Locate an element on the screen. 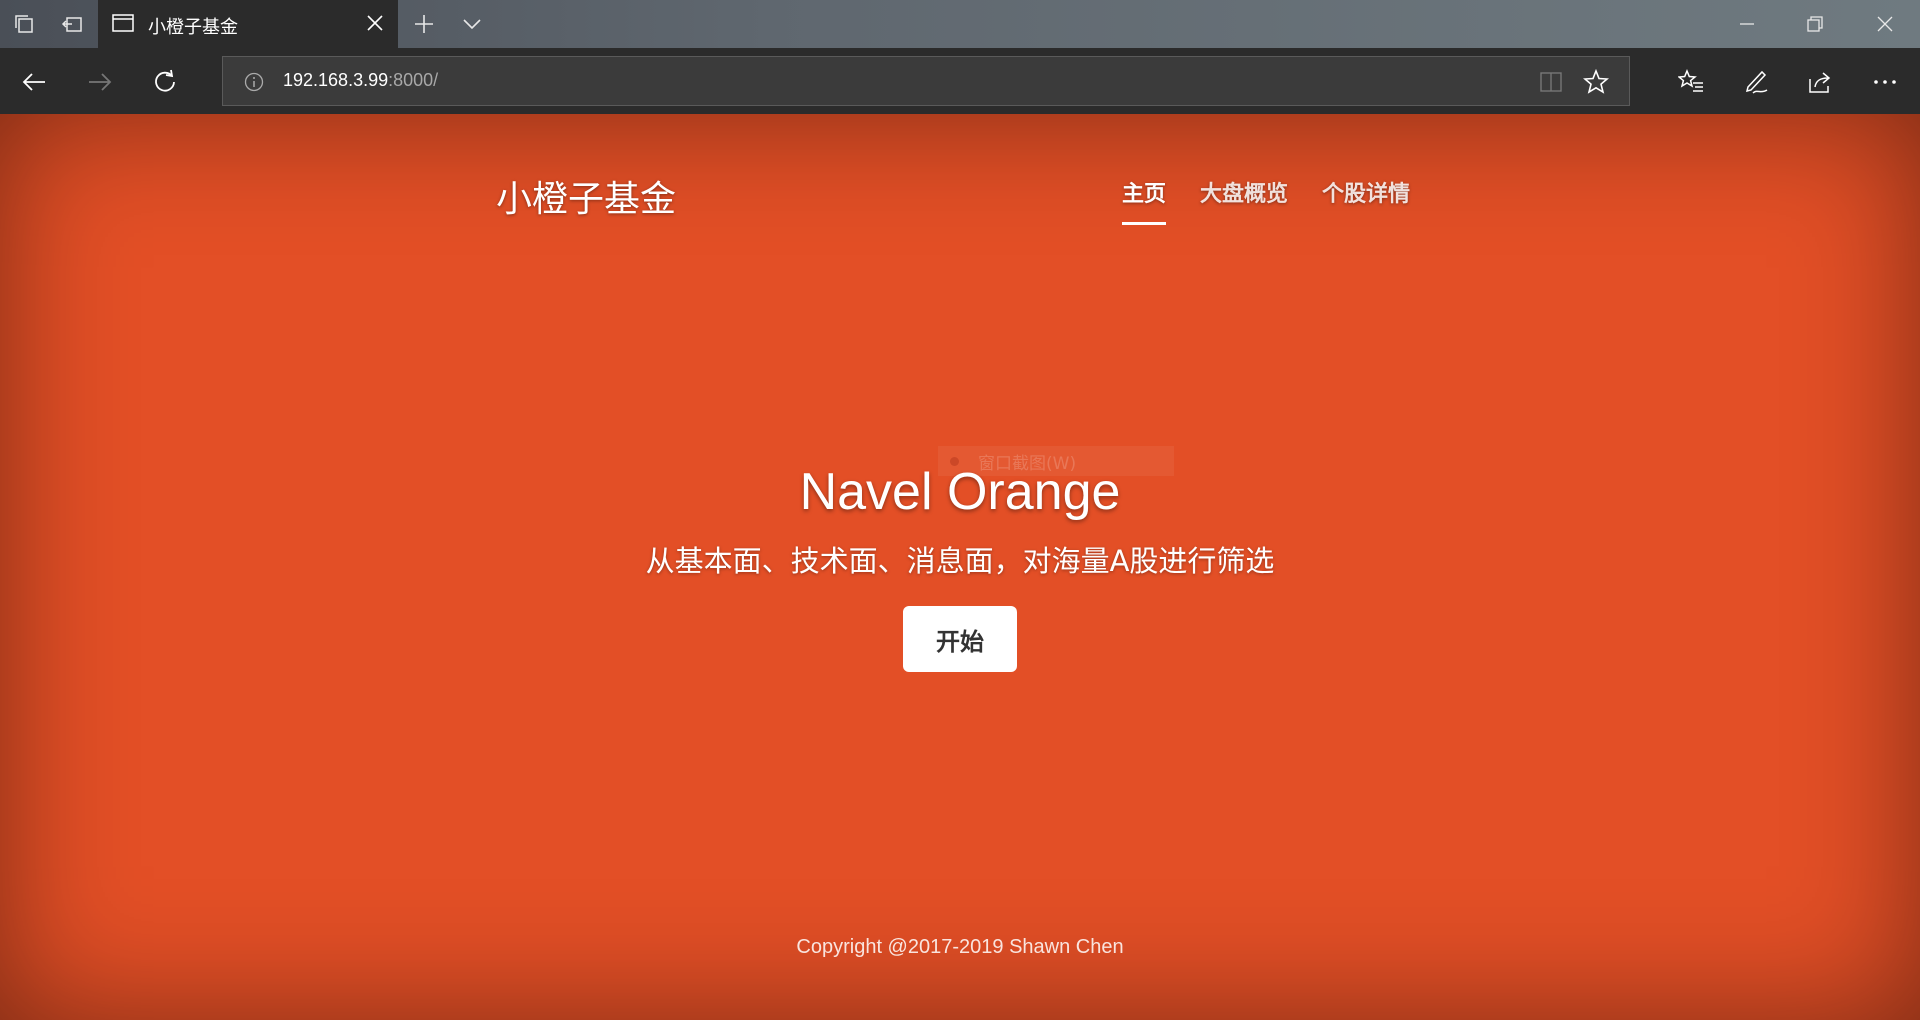 The image size is (1920, 1020). minimize-icon is located at coordinates (1747, 24).